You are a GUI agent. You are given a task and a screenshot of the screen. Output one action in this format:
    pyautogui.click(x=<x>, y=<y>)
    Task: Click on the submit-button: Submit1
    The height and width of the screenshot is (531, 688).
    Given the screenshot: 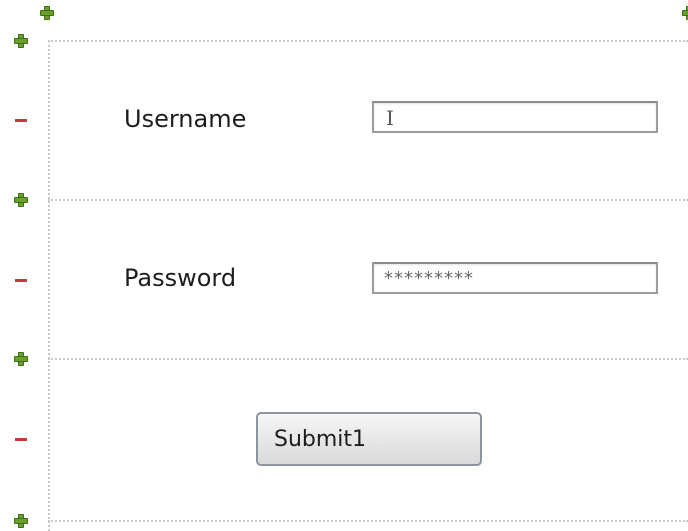 What is the action you would take?
    pyautogui.click(x=369, y=439)
    